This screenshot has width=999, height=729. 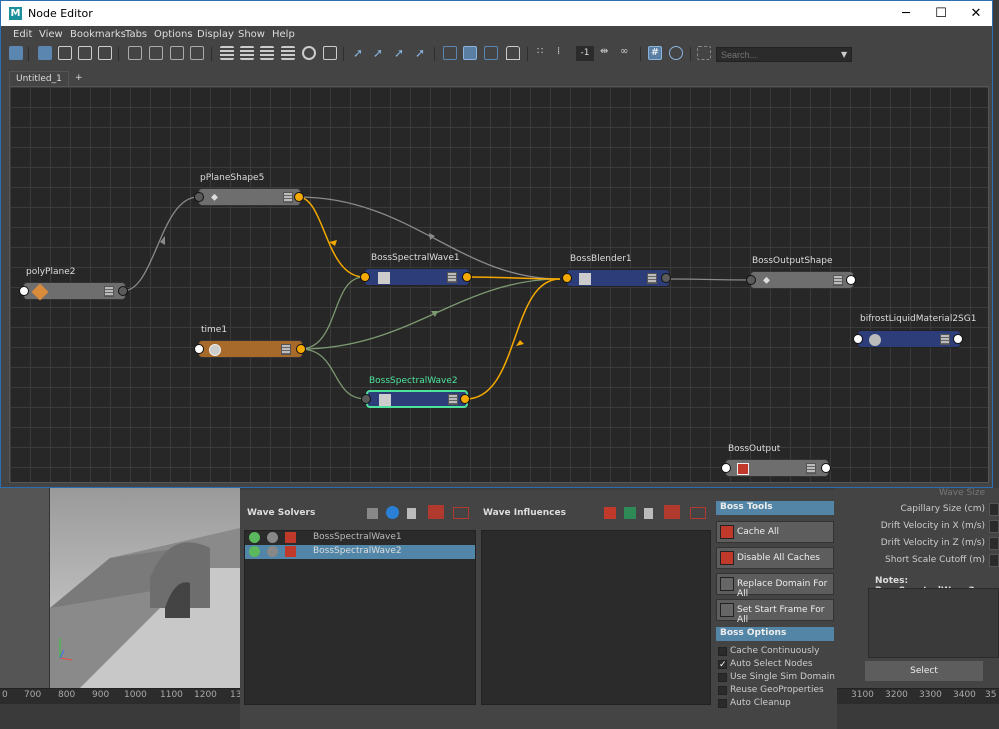 What do you see at coordinates (585, 53) in the screenshot?
I see `order-field: -1` at bounding box center [585, 53].